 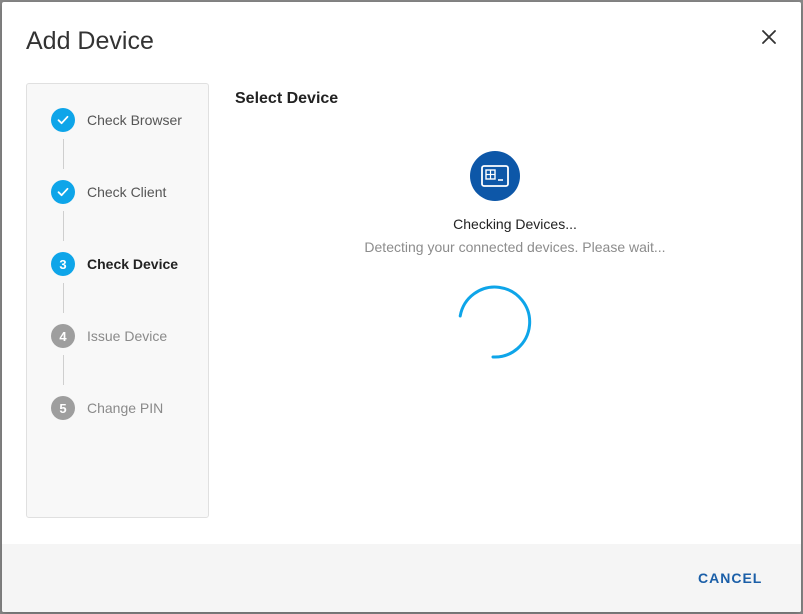 I want to click on dialog-footer: CANCEL, so click(x=401, y=578).